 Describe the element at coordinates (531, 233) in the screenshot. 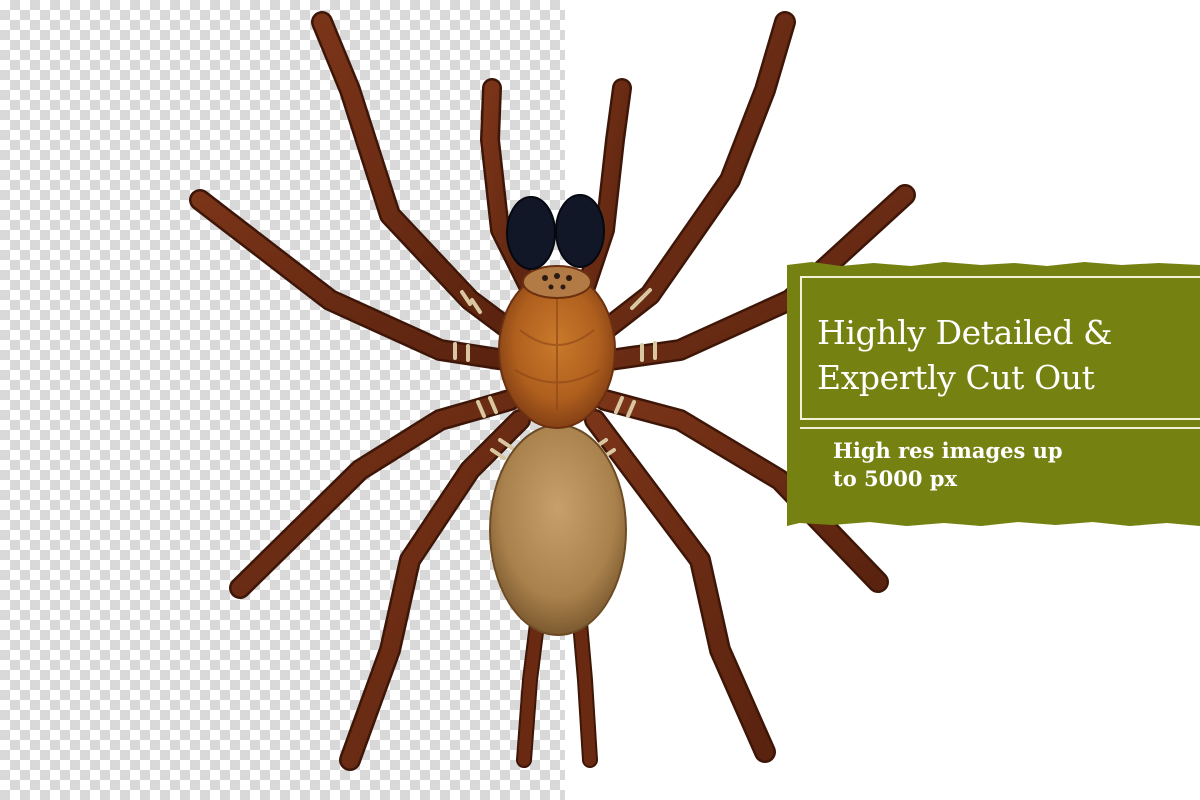

I see `chelicera-left` at that location.